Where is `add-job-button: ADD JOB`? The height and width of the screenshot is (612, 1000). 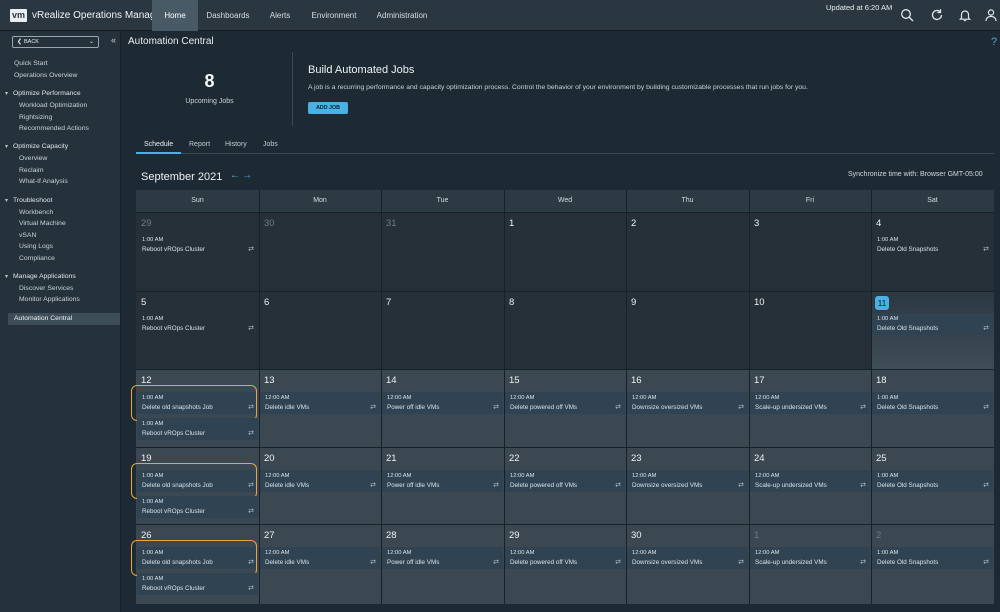
add-job-button: ADD JOB is located at coordinates (328, 108).